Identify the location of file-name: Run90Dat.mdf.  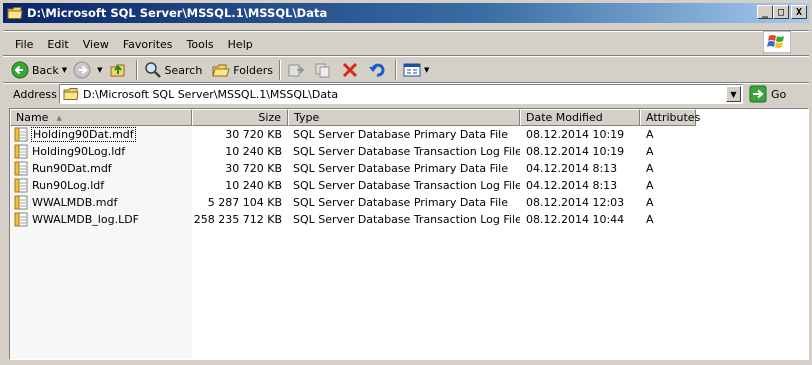
(72, 168).